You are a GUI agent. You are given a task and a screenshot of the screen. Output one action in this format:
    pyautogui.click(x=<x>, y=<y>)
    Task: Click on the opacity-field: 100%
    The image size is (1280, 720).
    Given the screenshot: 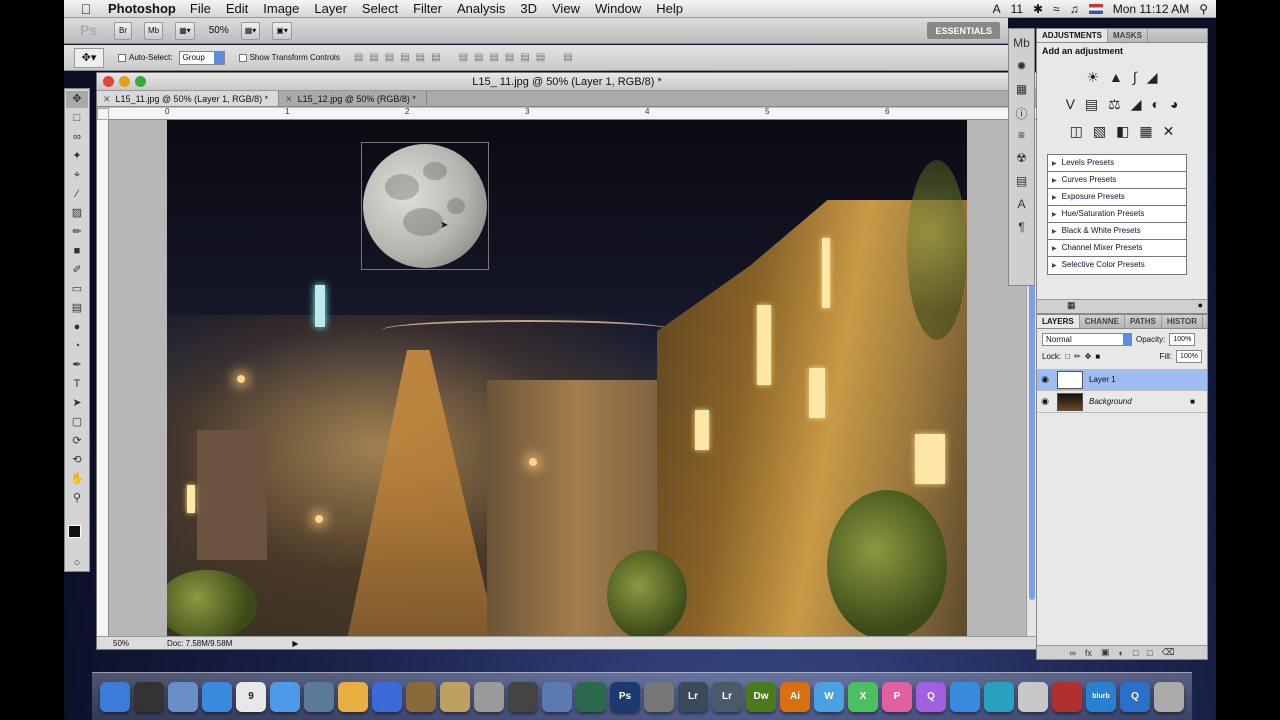 What is the action you would take?
    pyautogui.click(x=1182, y=339)
    